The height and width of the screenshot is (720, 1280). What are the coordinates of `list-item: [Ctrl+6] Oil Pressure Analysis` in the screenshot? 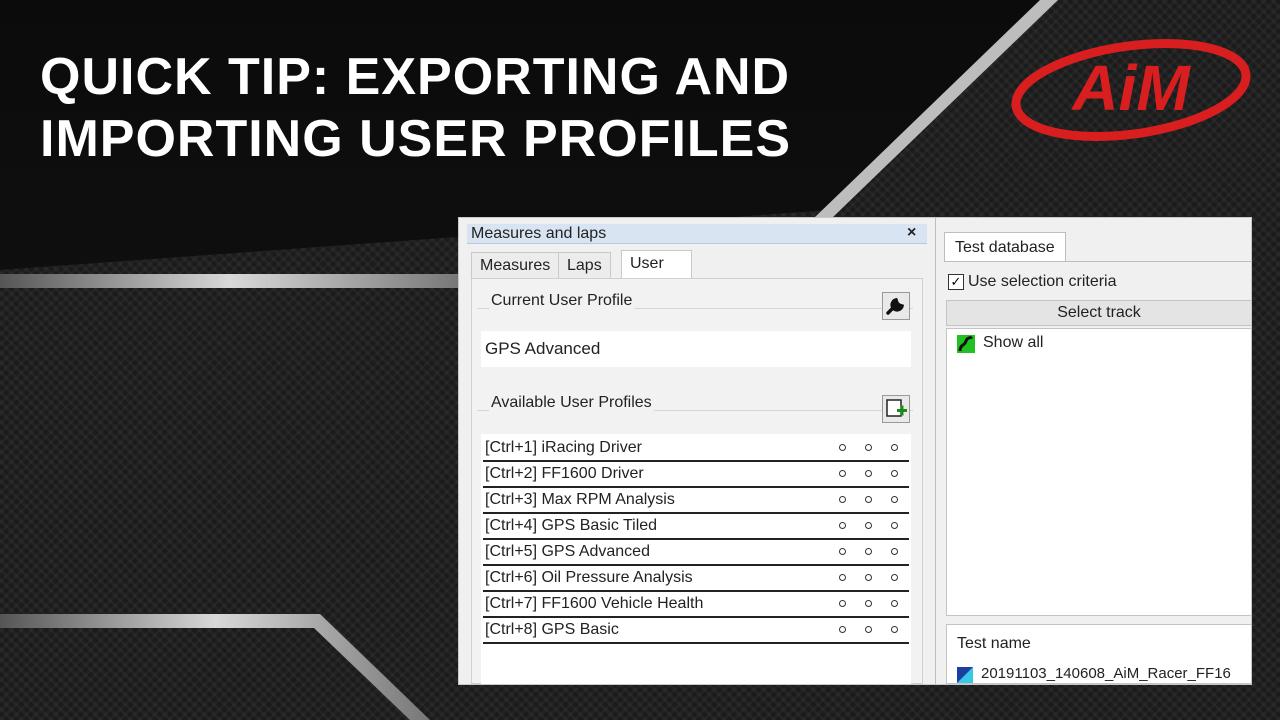 It's located at (696, 579).